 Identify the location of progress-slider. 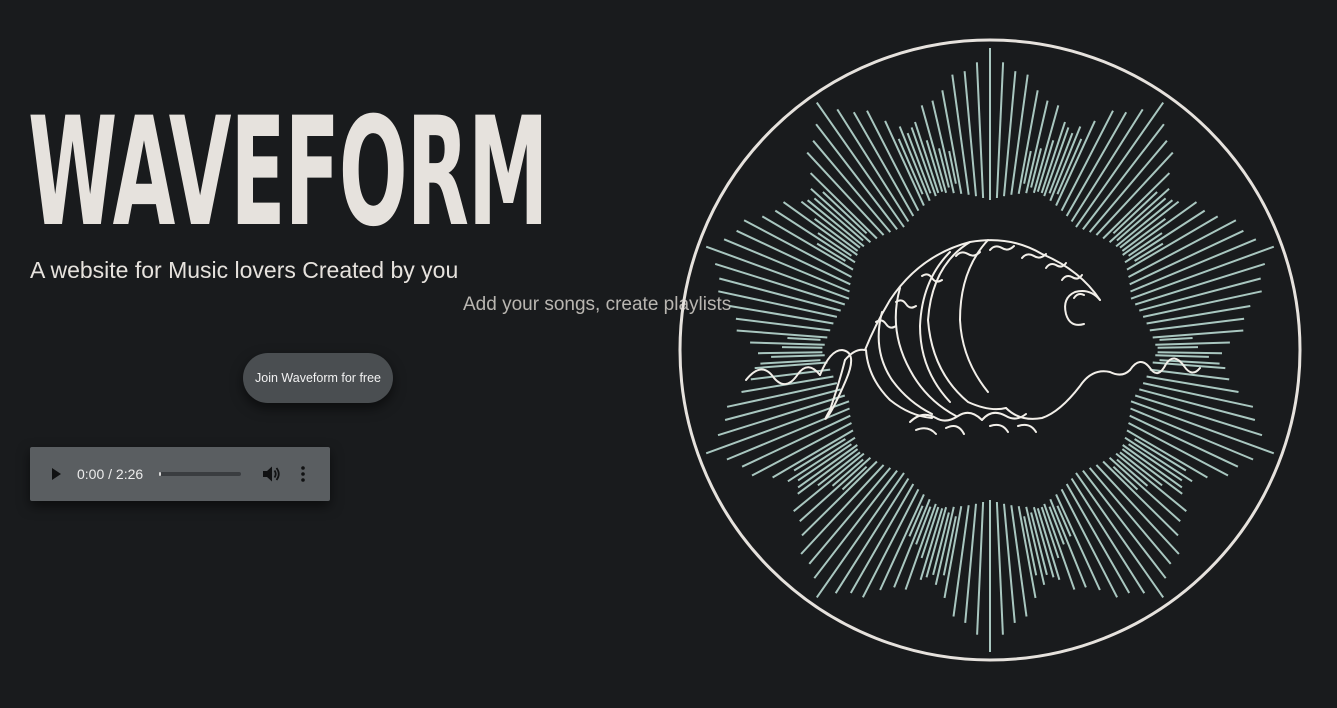
(200, 474).